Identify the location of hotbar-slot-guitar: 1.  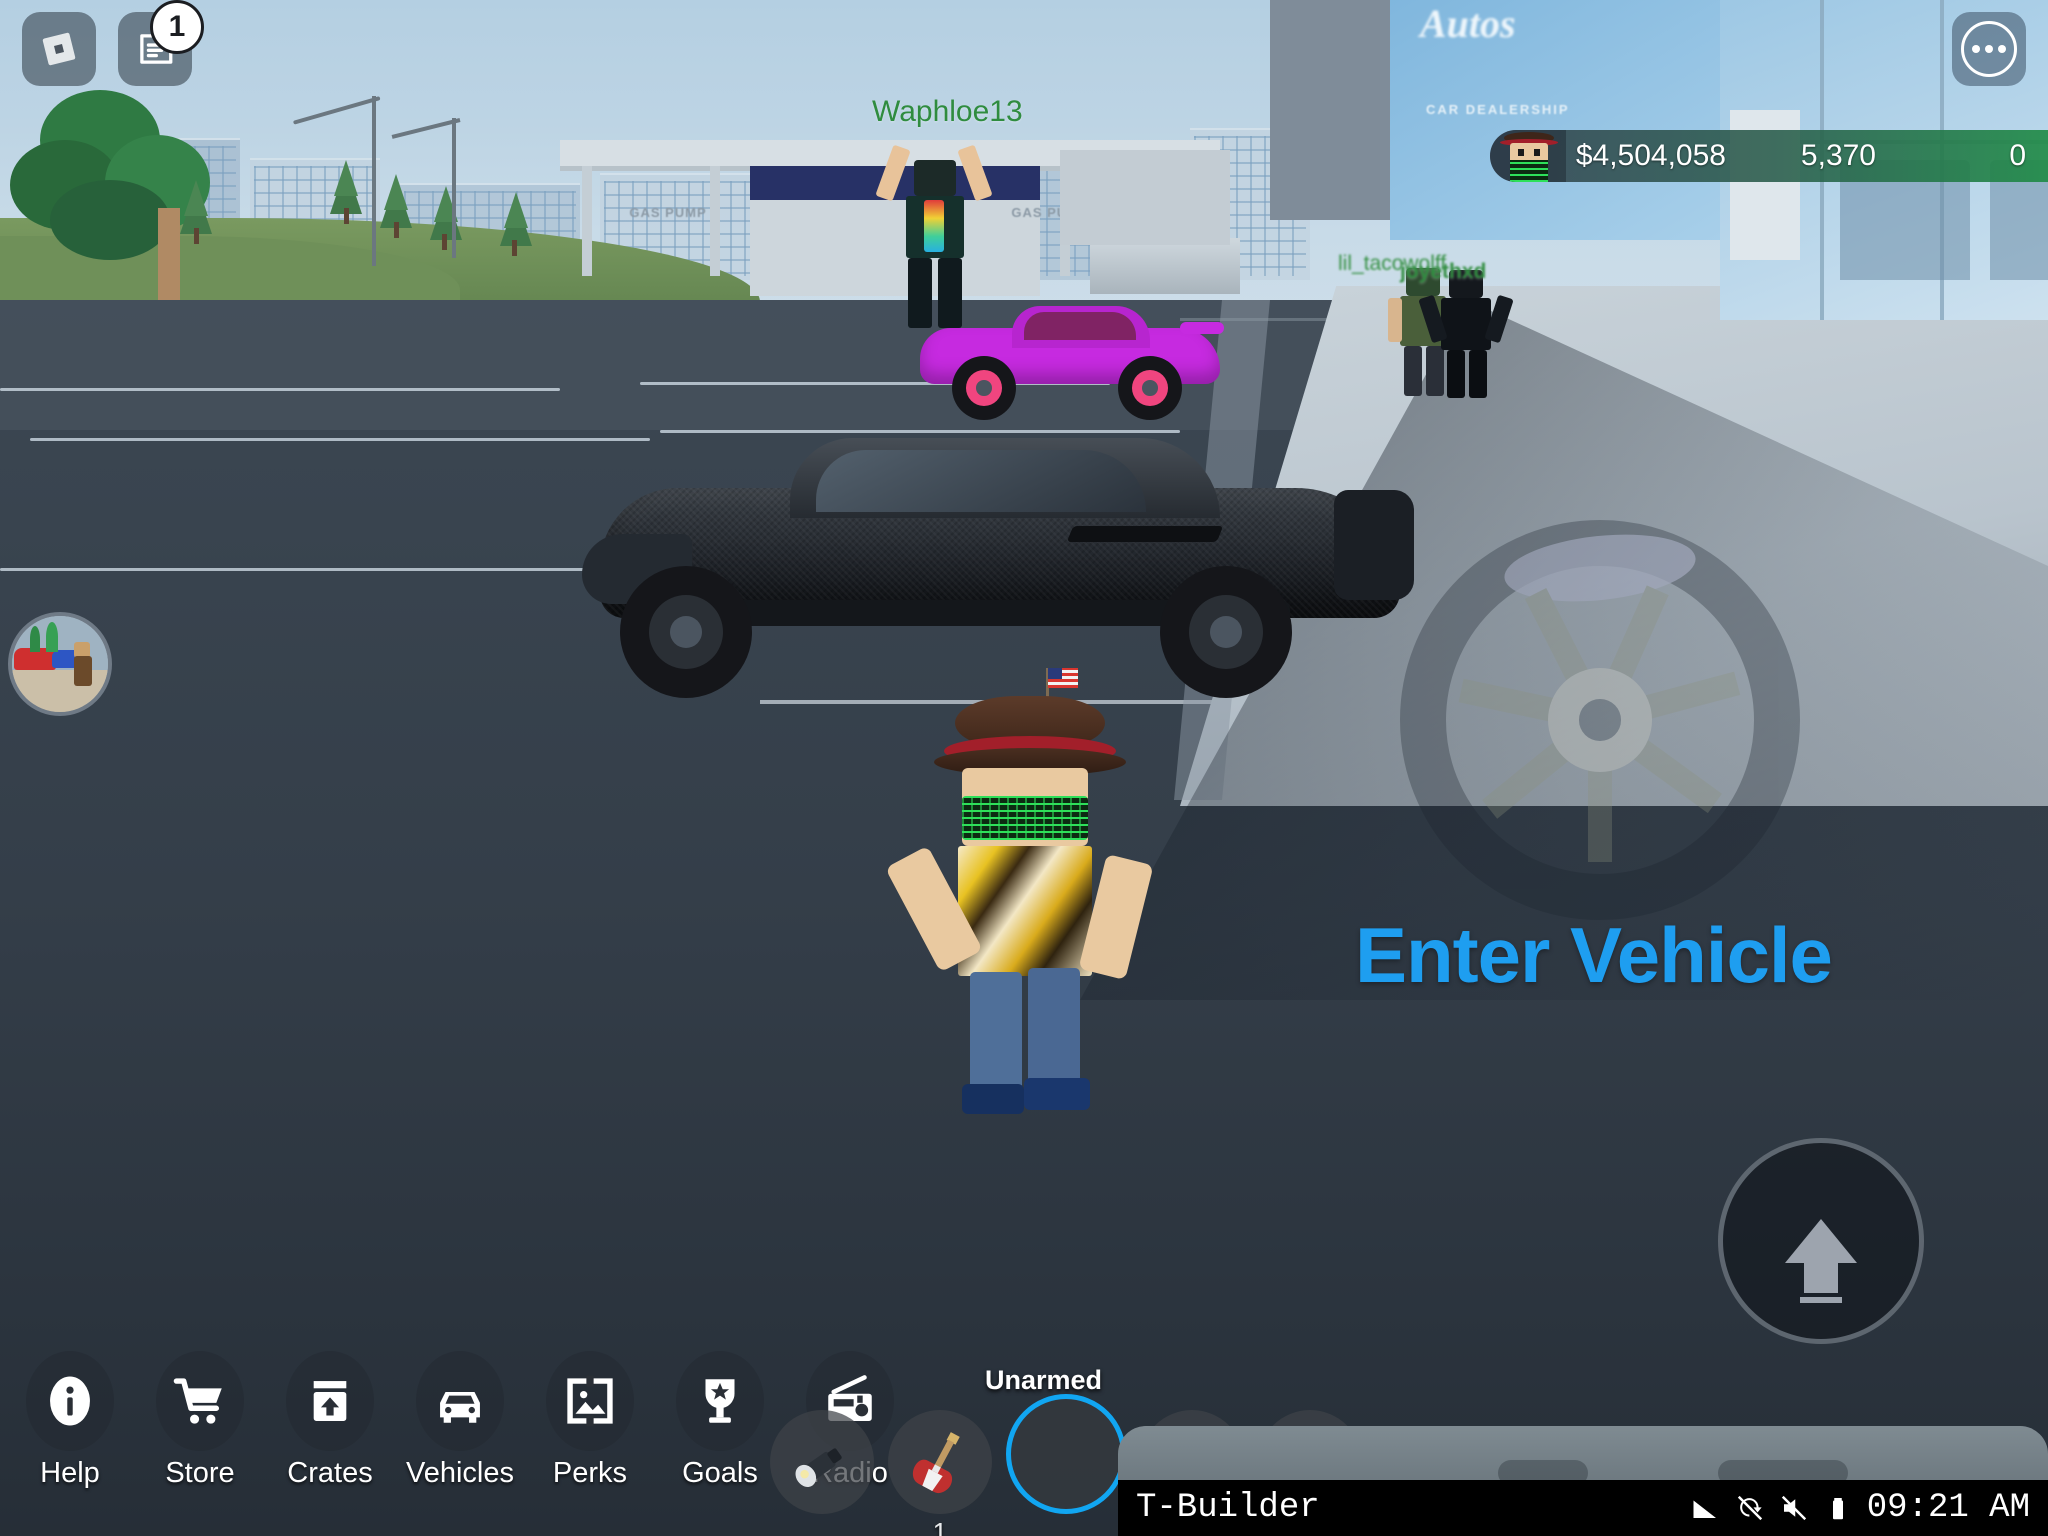
(940, 1473).